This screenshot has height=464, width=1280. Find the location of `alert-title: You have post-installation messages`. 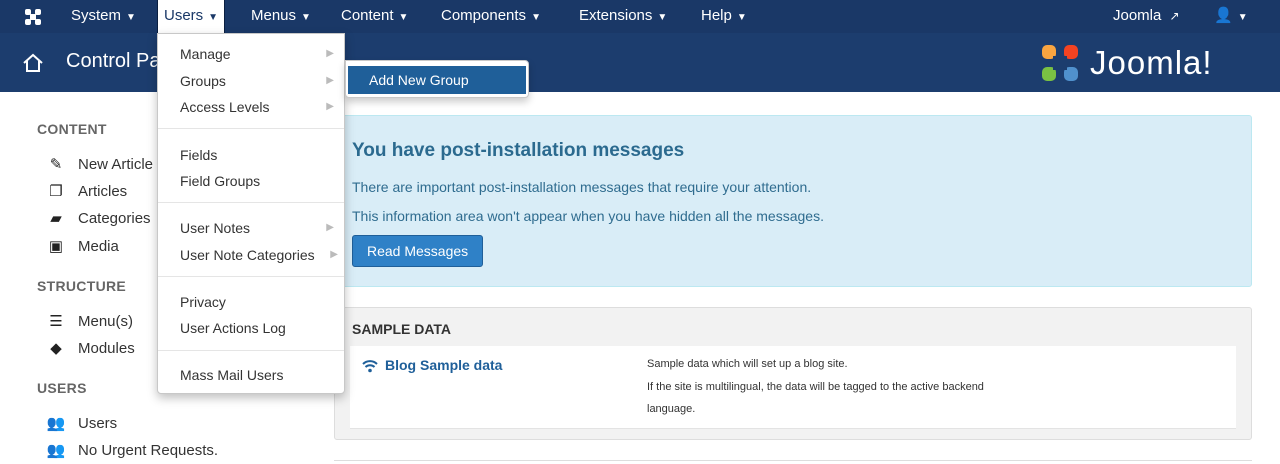

alert-title: You have post-installation messages is located at coordinates (518, 150).